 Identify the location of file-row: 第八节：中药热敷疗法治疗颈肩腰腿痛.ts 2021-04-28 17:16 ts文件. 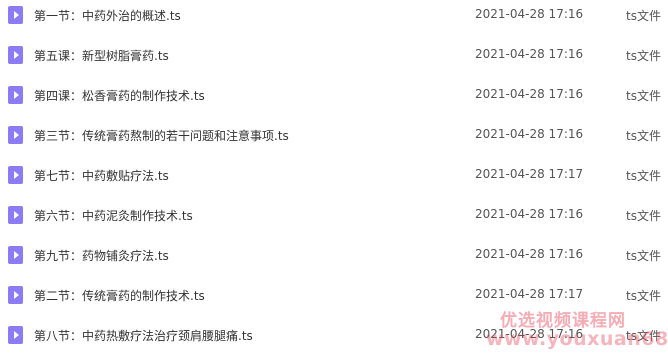
(334, 340).